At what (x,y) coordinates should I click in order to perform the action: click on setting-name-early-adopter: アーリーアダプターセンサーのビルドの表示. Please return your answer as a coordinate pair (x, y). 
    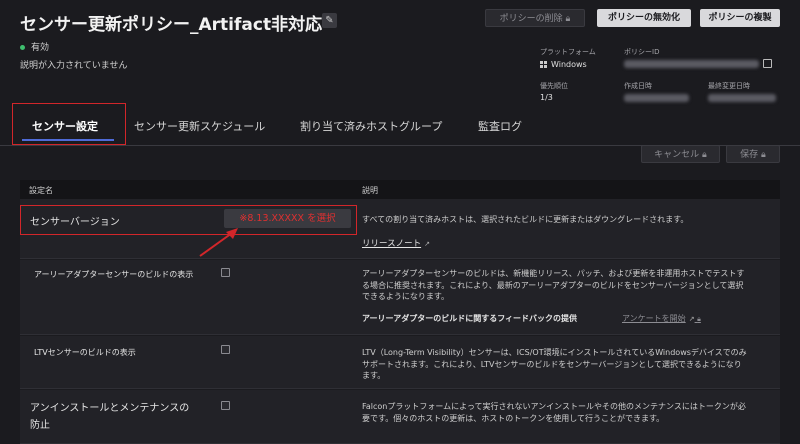
    Looking at the image, I should click on (114, 274).